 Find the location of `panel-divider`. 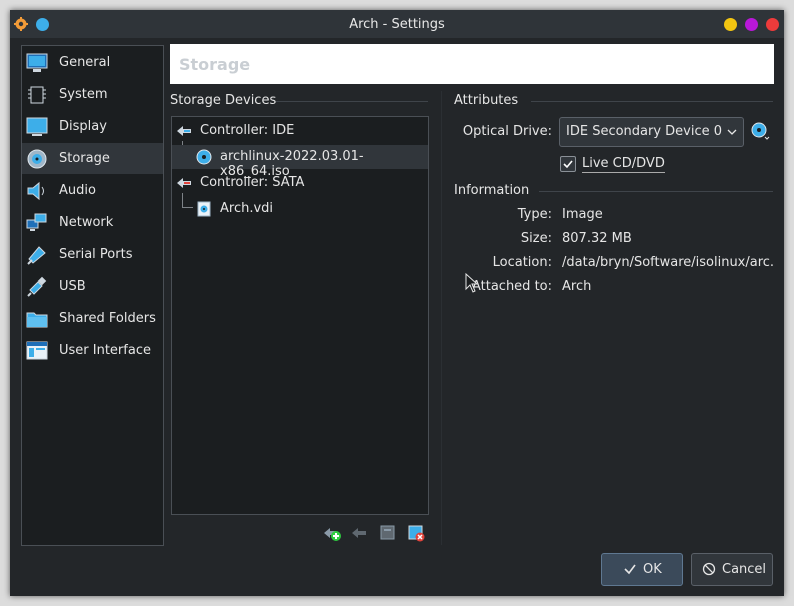

panel-divider is located at coordinates (441, 318).